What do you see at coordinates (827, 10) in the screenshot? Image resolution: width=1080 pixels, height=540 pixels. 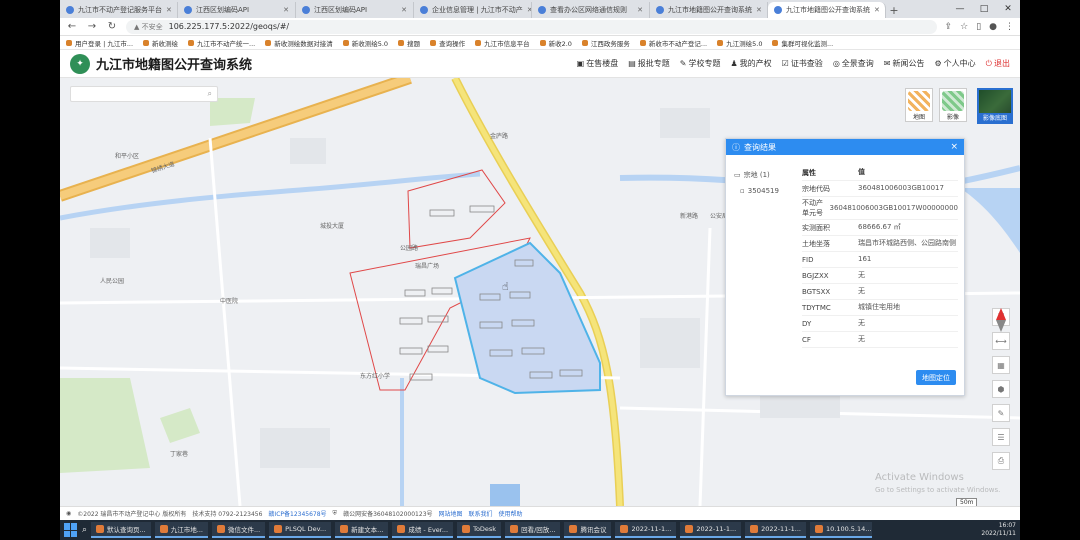 I see `browser-tab-6-active: 九江市地籍图公开查询系统 ✕` at bounding box center [827, 10].